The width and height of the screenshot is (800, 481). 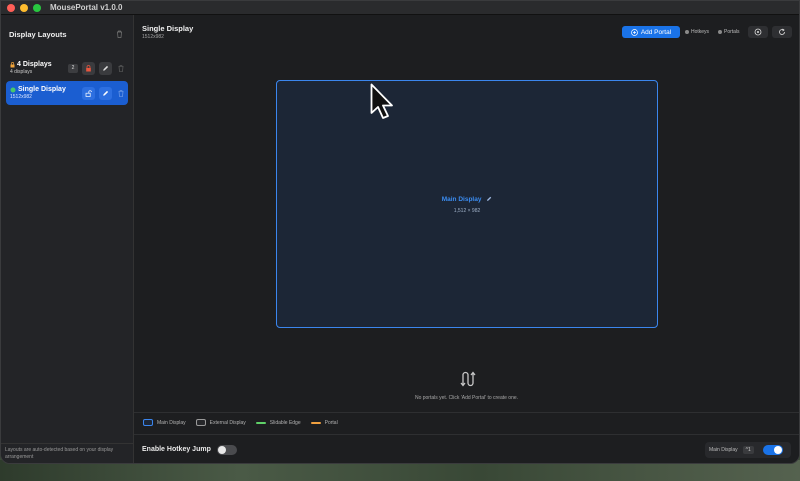 I want to click on legend-item-main-display: Main Display, so click(x=164, y=422).